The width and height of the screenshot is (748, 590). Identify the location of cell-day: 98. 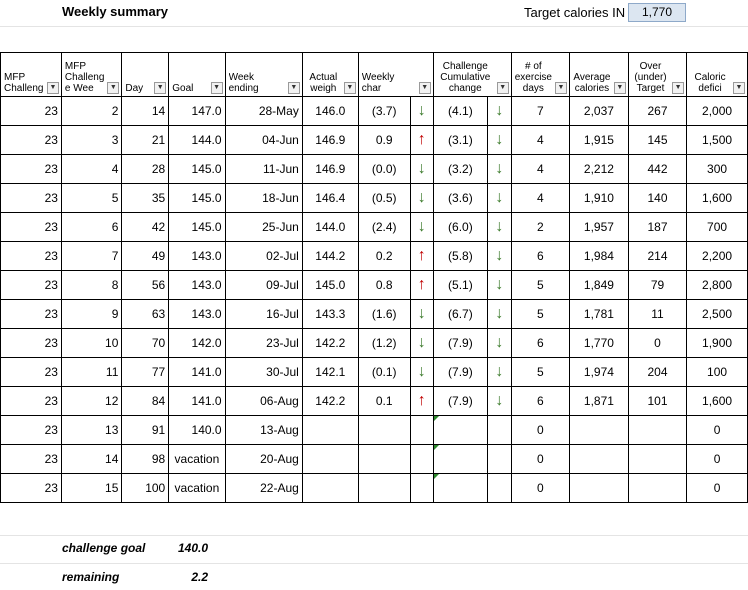
(145, 459).